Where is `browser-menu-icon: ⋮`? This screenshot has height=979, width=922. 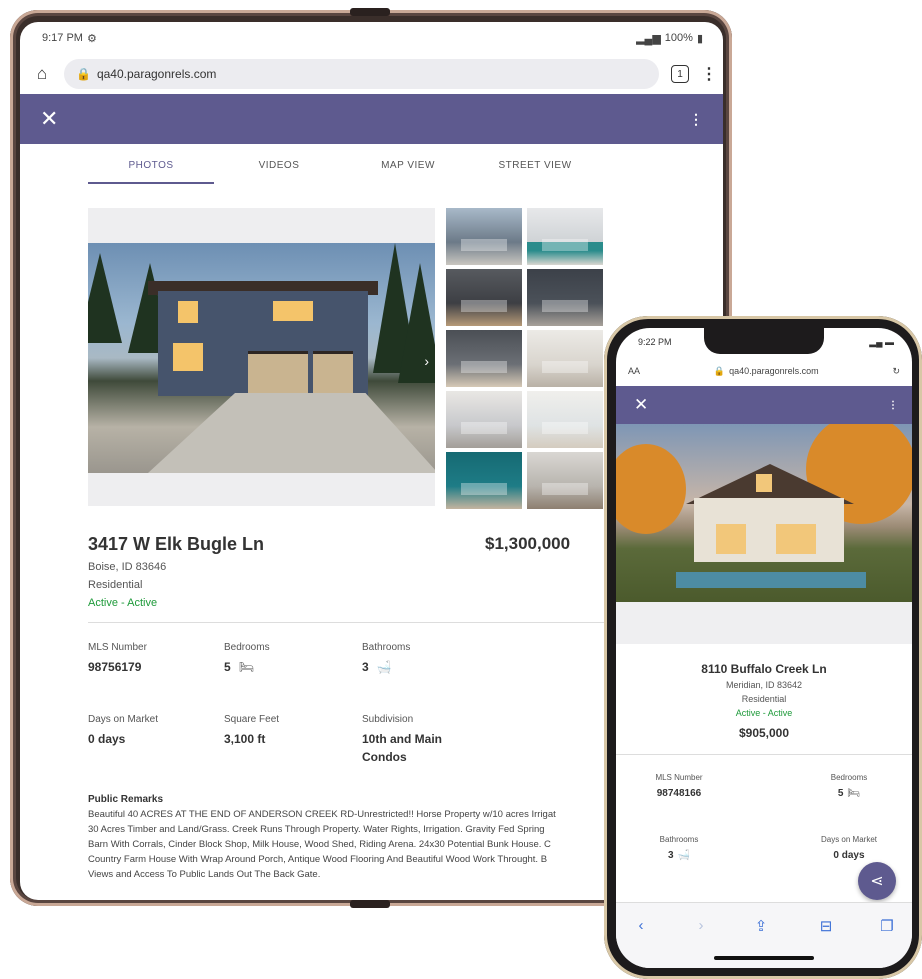 browser-menu-icon: ⋮ is located at coordinates (709, 74).